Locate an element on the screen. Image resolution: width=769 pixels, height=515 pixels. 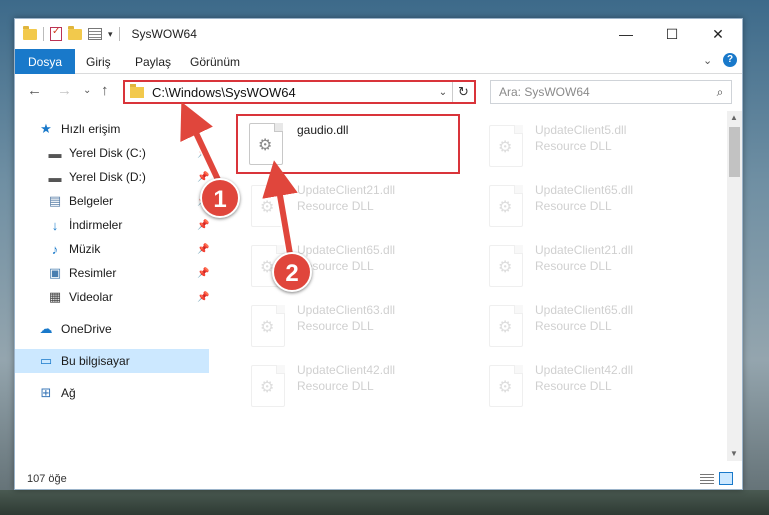
sidebar-item-videos: ▦ Videolar 📌 is located at coordinates (112, 297).